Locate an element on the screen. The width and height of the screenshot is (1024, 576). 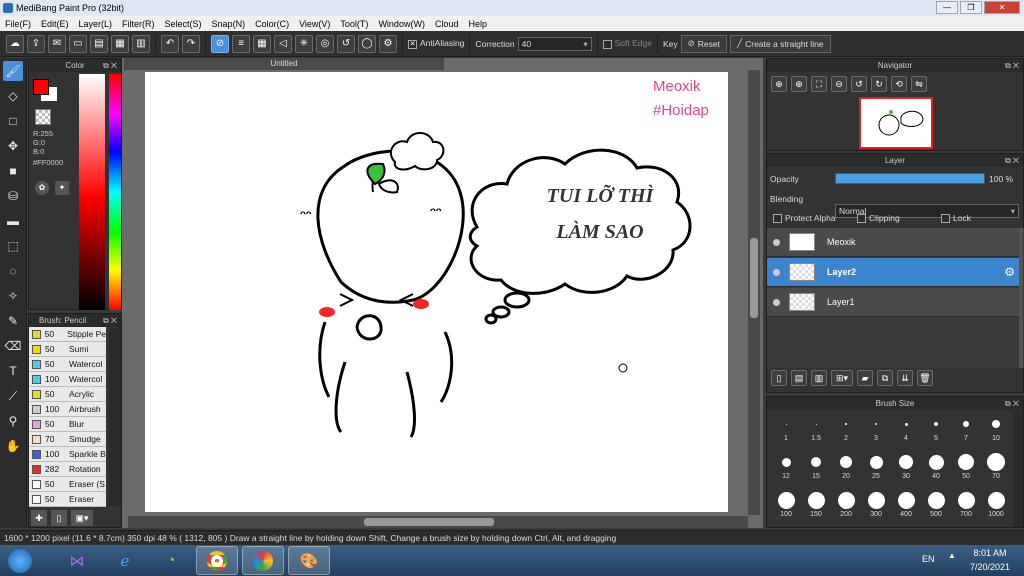
correction-select: 40 is located at coordinates (554, 43).